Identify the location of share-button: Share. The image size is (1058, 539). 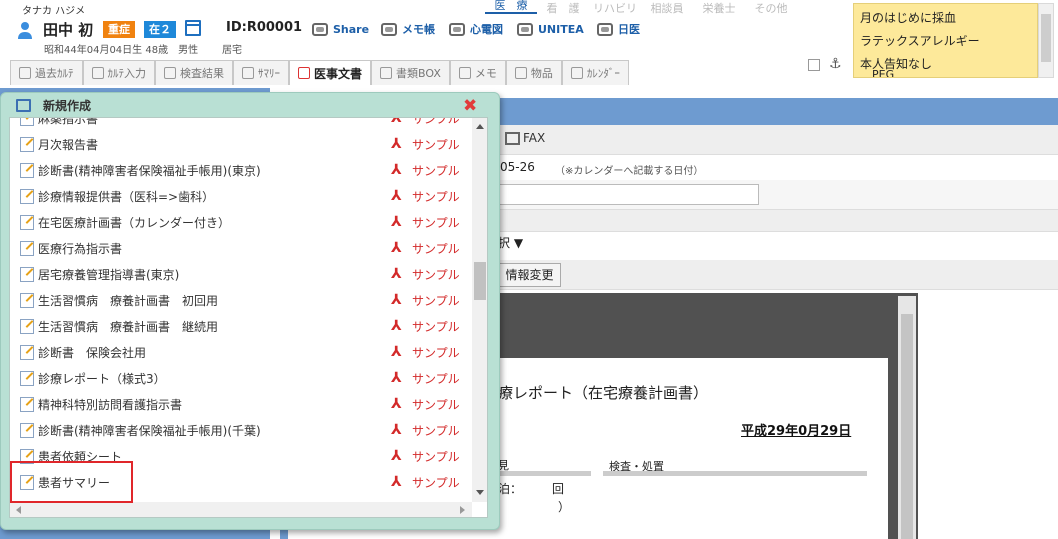
(340, 29).